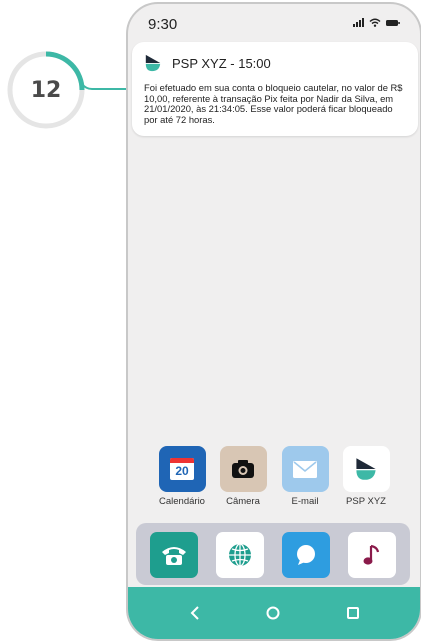  Describe the element at coordinates (163, 24) in the screenshot. I see `status-time: 9:30` at that location.